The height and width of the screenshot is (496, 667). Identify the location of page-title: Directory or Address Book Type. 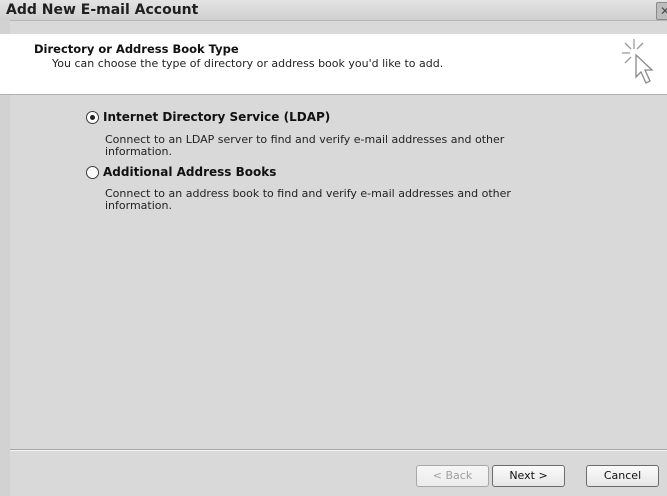
(136, 49).